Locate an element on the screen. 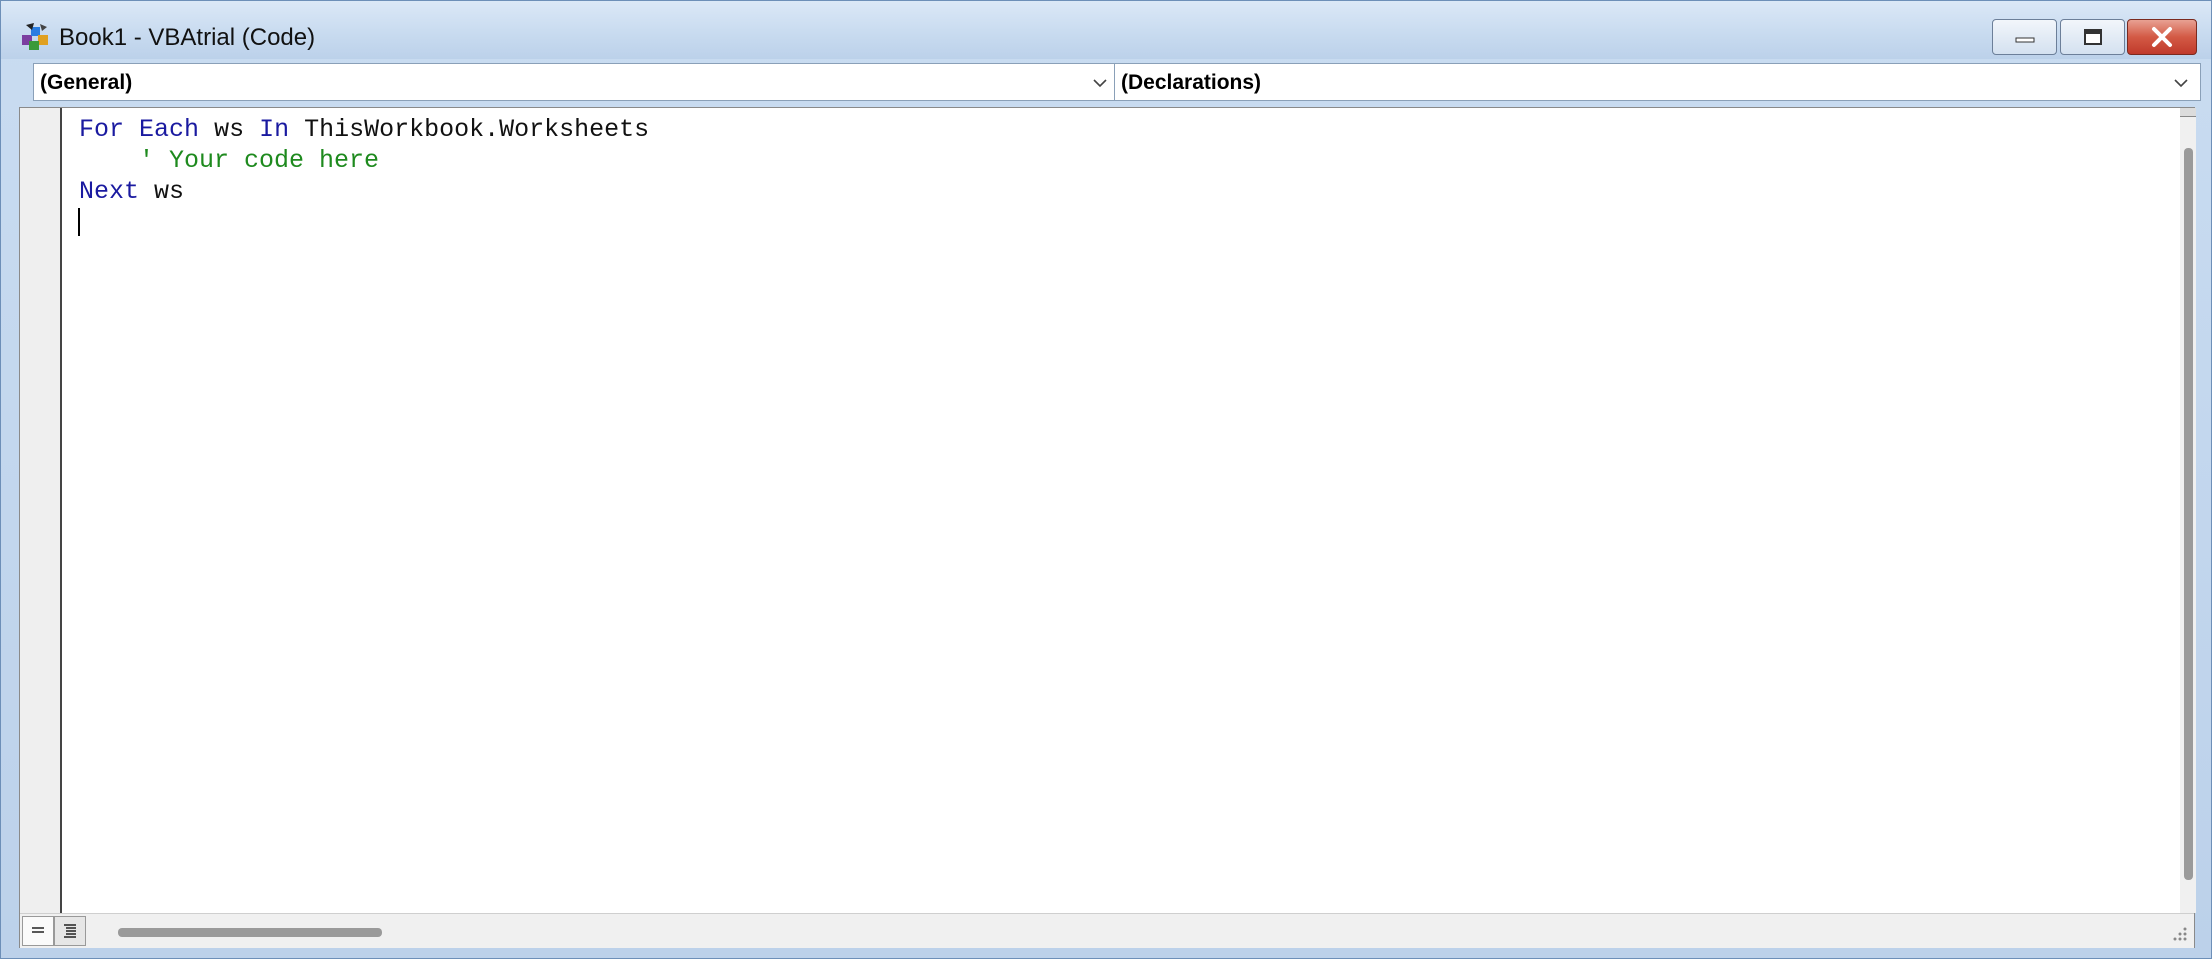  close-icon is located at coordinates (2162, 37).